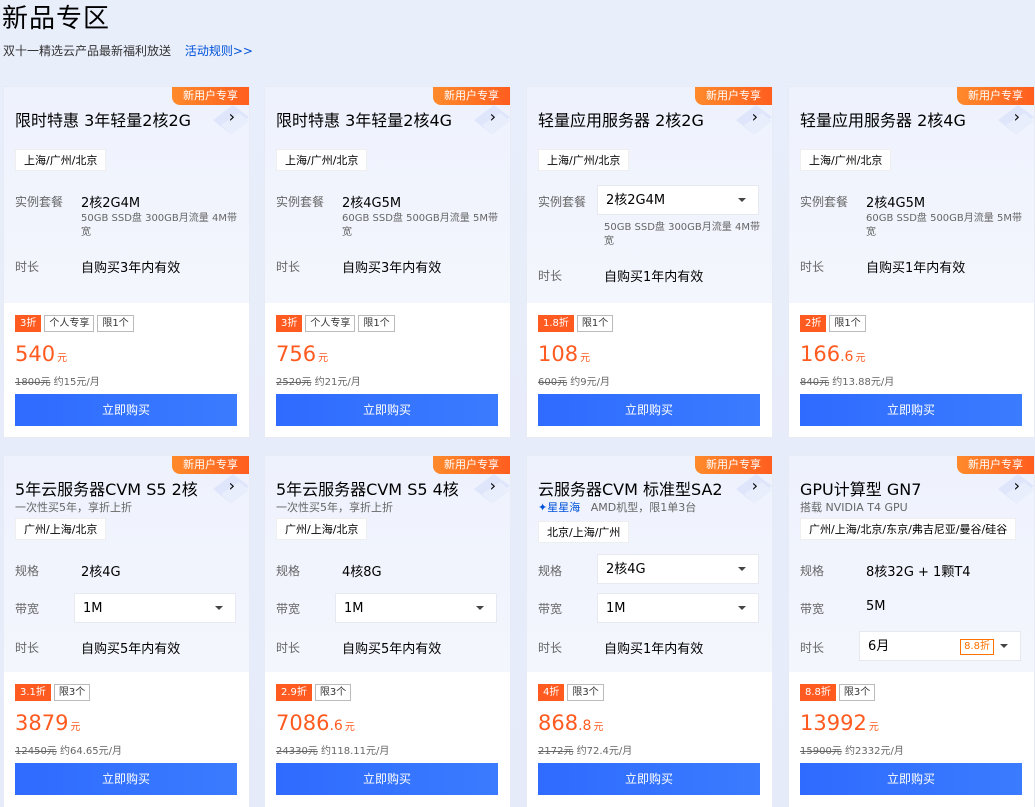 The width and height of the screenshot is (1035, 807). I want to click on spec-value: 8核32G + 1颗T4, so click(918, 572).